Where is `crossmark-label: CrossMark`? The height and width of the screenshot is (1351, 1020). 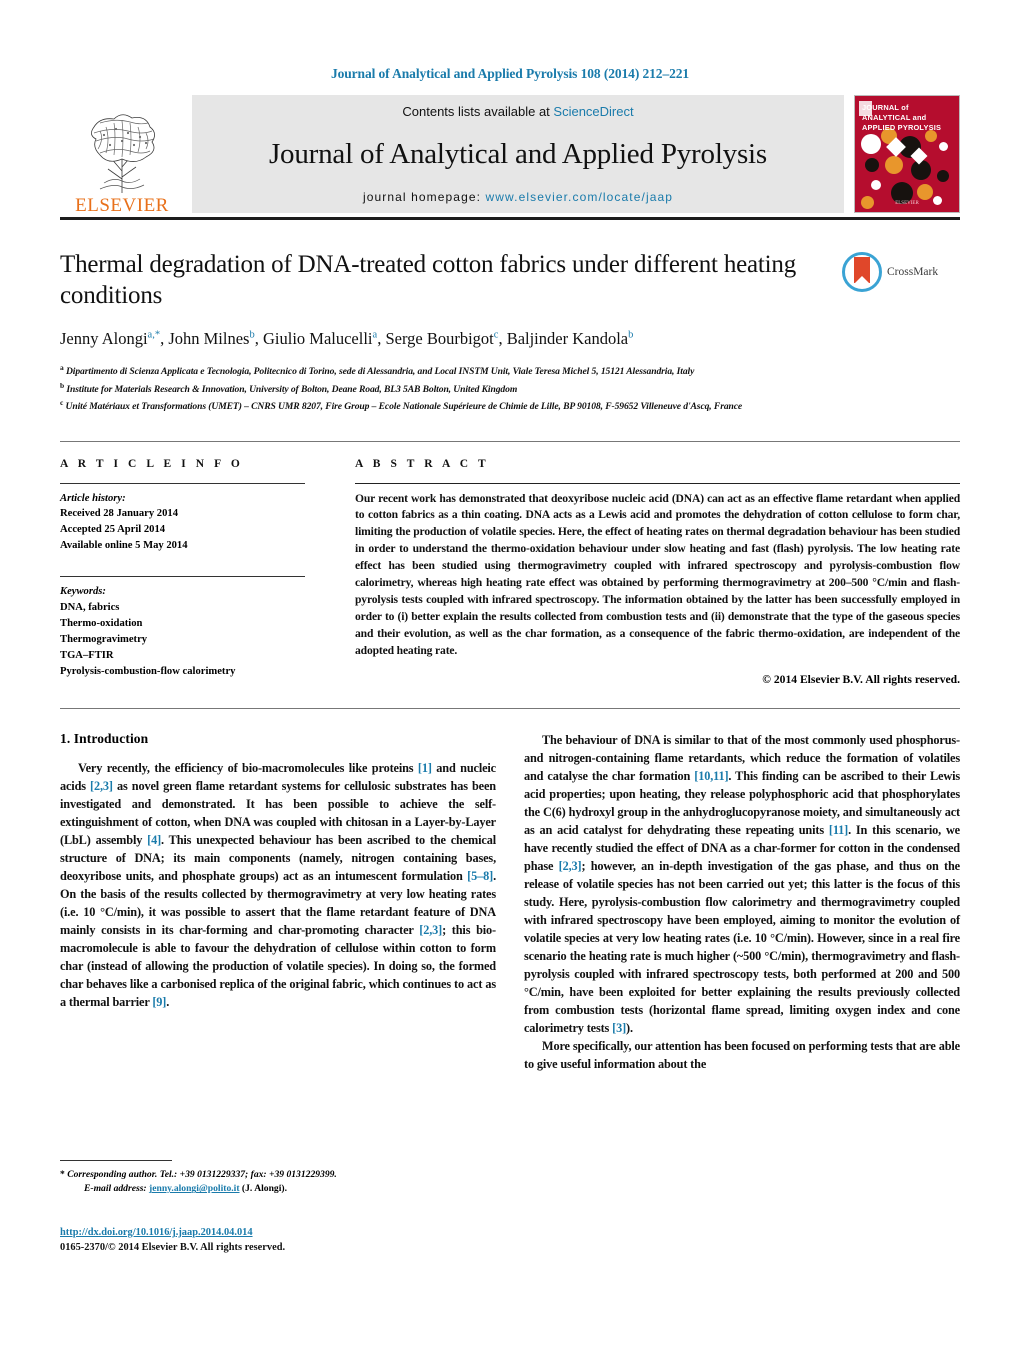
crossmark-label: CrossMark is located at coordinates (913, 272).